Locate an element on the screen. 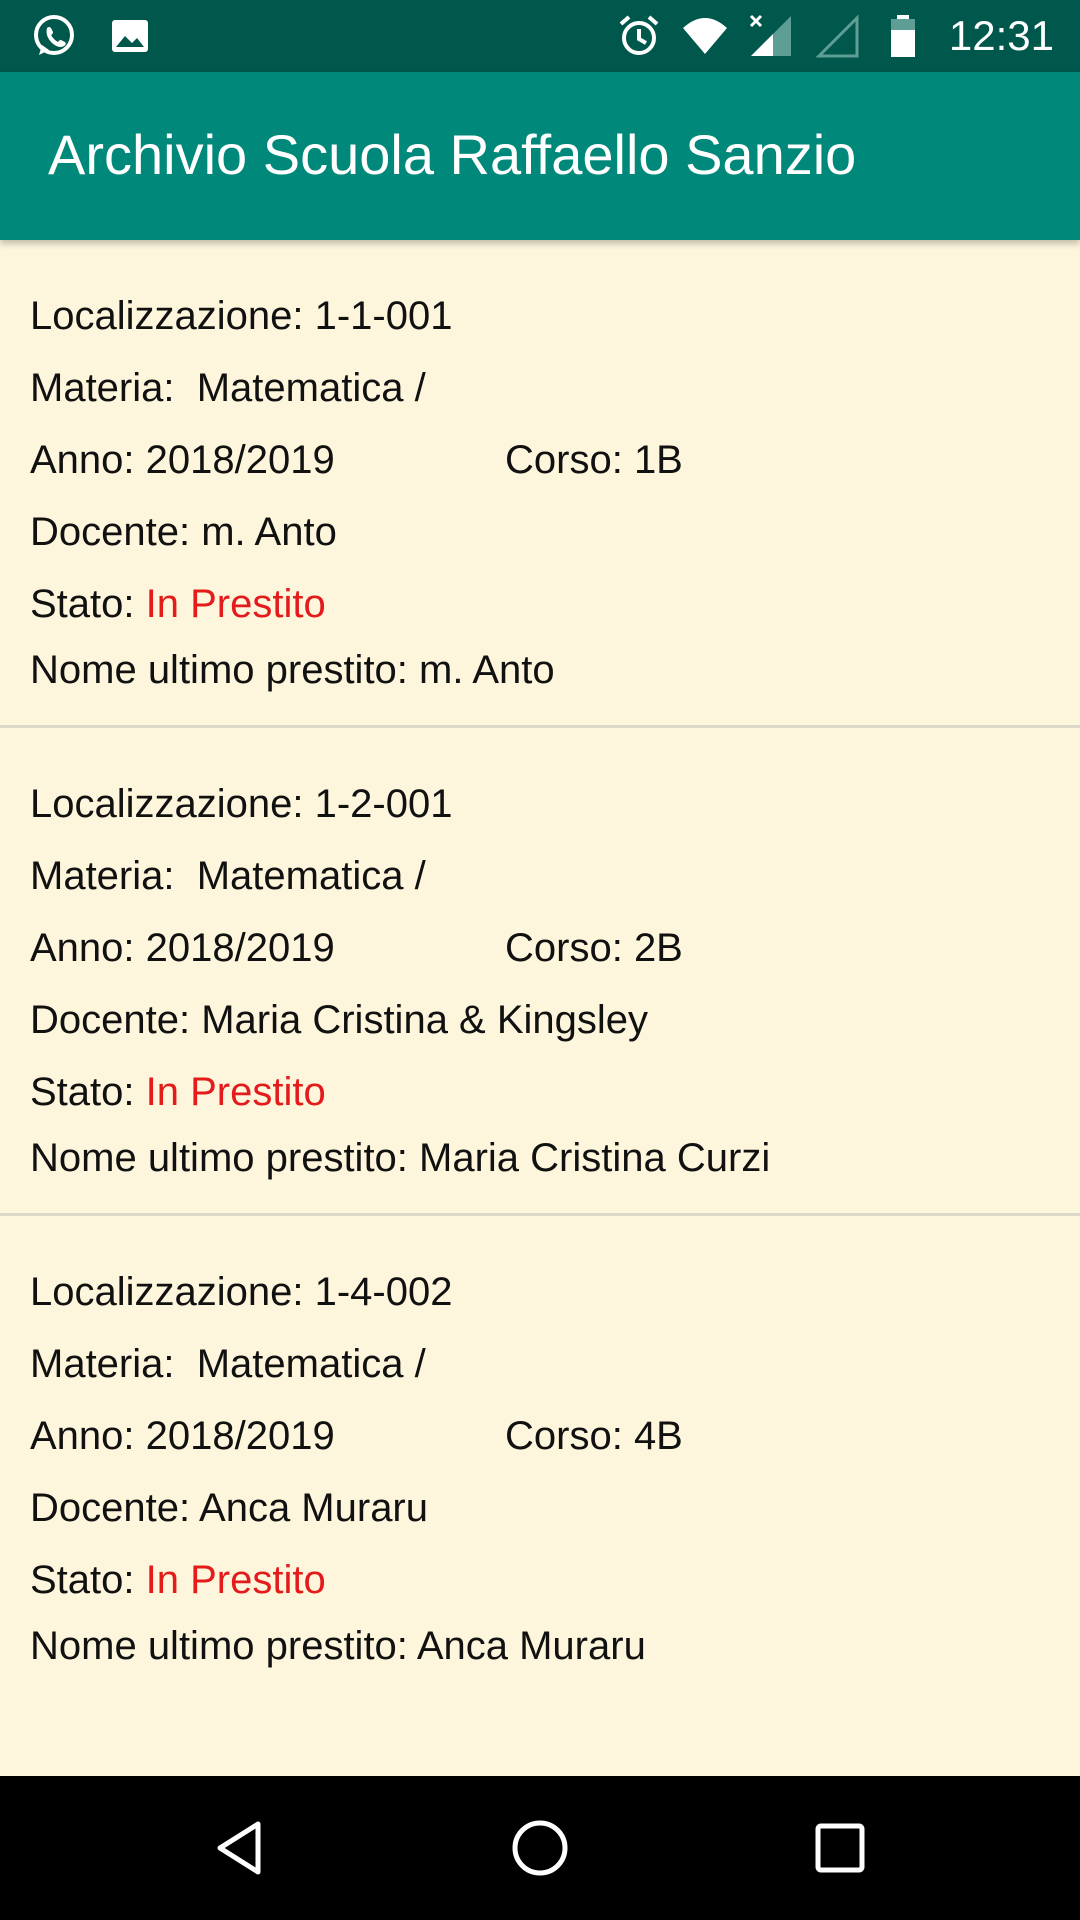  localizzazione-row: Localizzazione: 1-2-001 is located at coordinates (241, 804).